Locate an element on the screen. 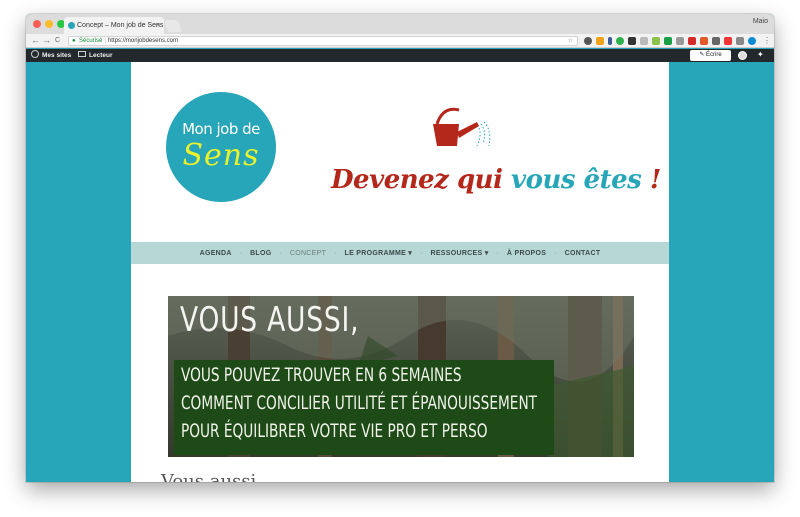  secure-label: Sécurisé is located at coordinates (91, 41).